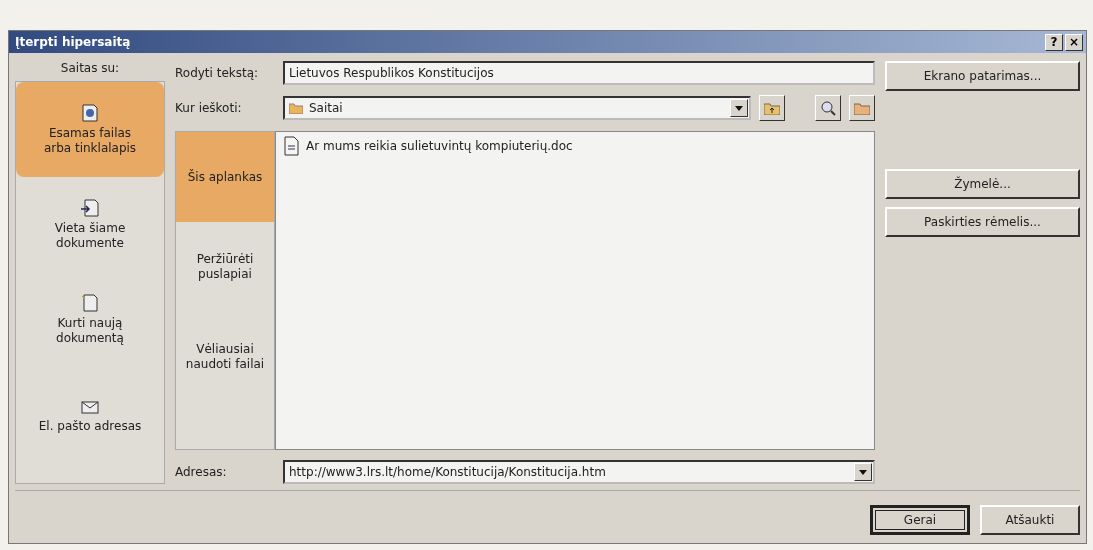 The height and width of the screenshot is (550, 1093). Describe the element at coordinates (90, 113) in the screenshot. I see `globe-document-icon` at that location.